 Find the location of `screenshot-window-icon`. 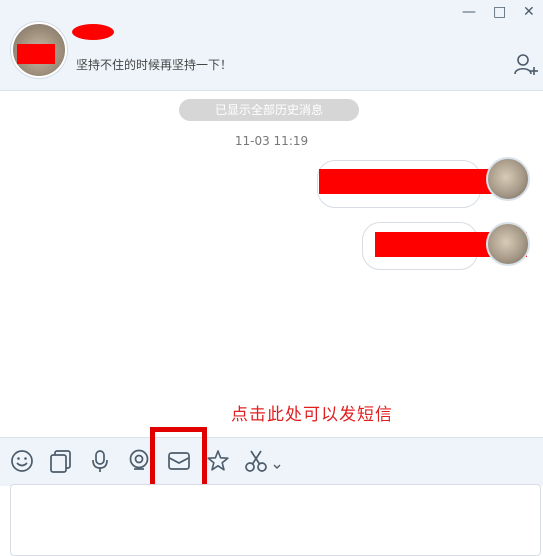

screenshot-window-icon is located at coordinates (60, 461).